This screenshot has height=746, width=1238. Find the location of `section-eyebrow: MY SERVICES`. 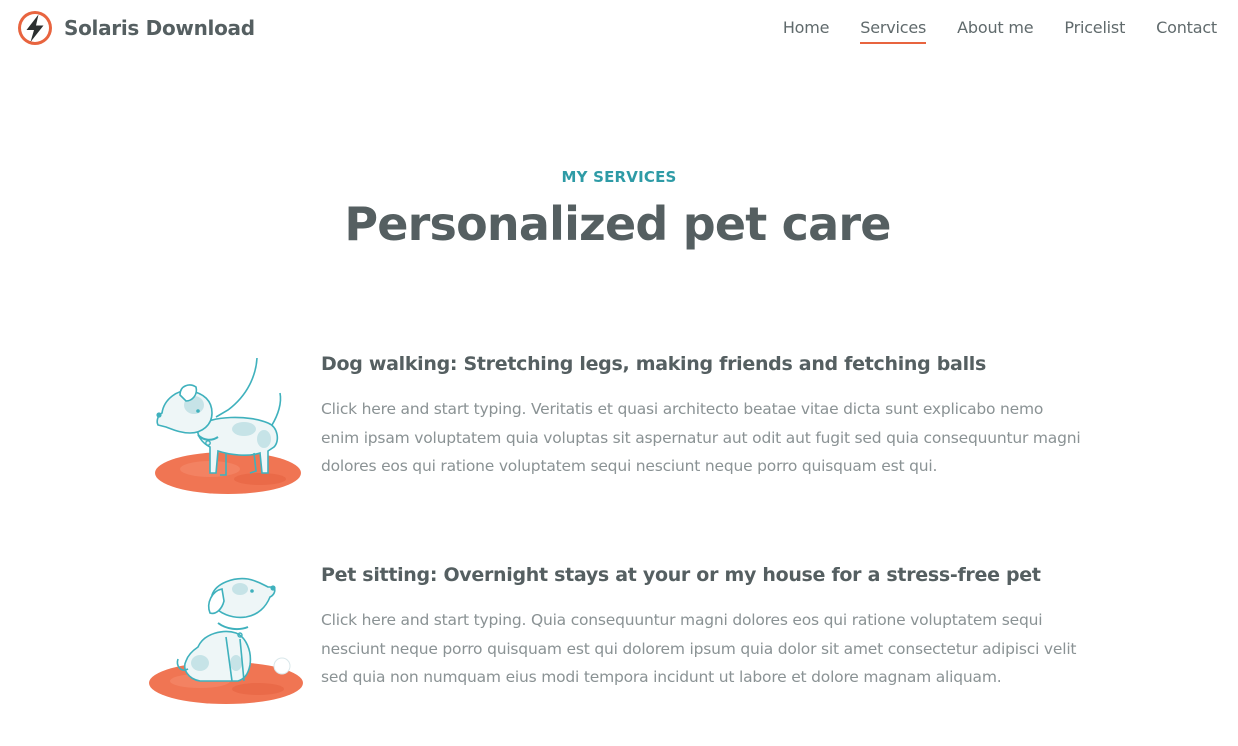

section-eyebrow: MY SERVICES is located at coordinates (619, 177).